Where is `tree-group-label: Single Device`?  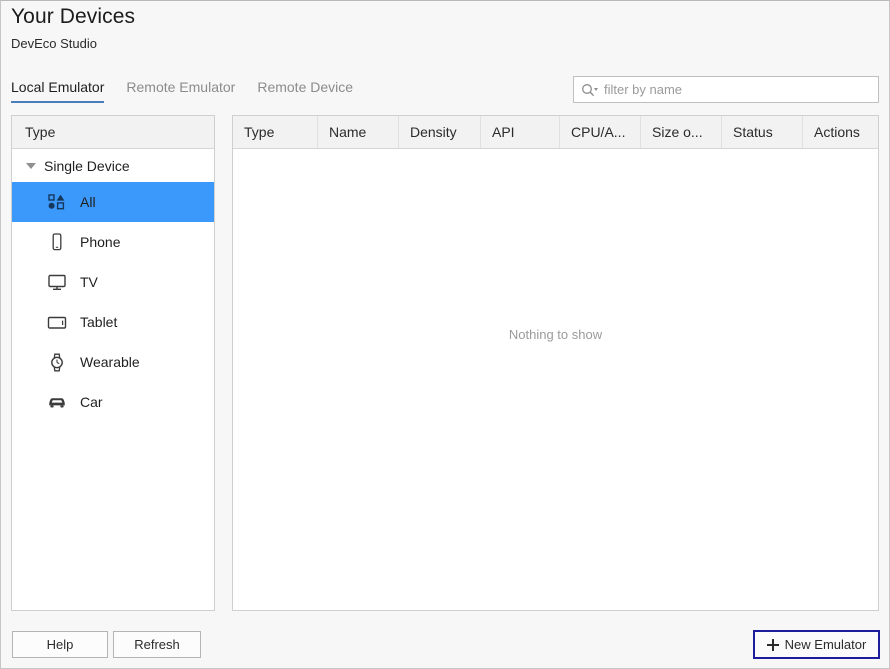
tree-group-label: Single Device is located at coordinates (87, 165).